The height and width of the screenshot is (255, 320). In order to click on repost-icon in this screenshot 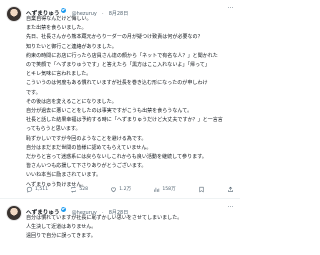, I will do `click(74, 189)`.